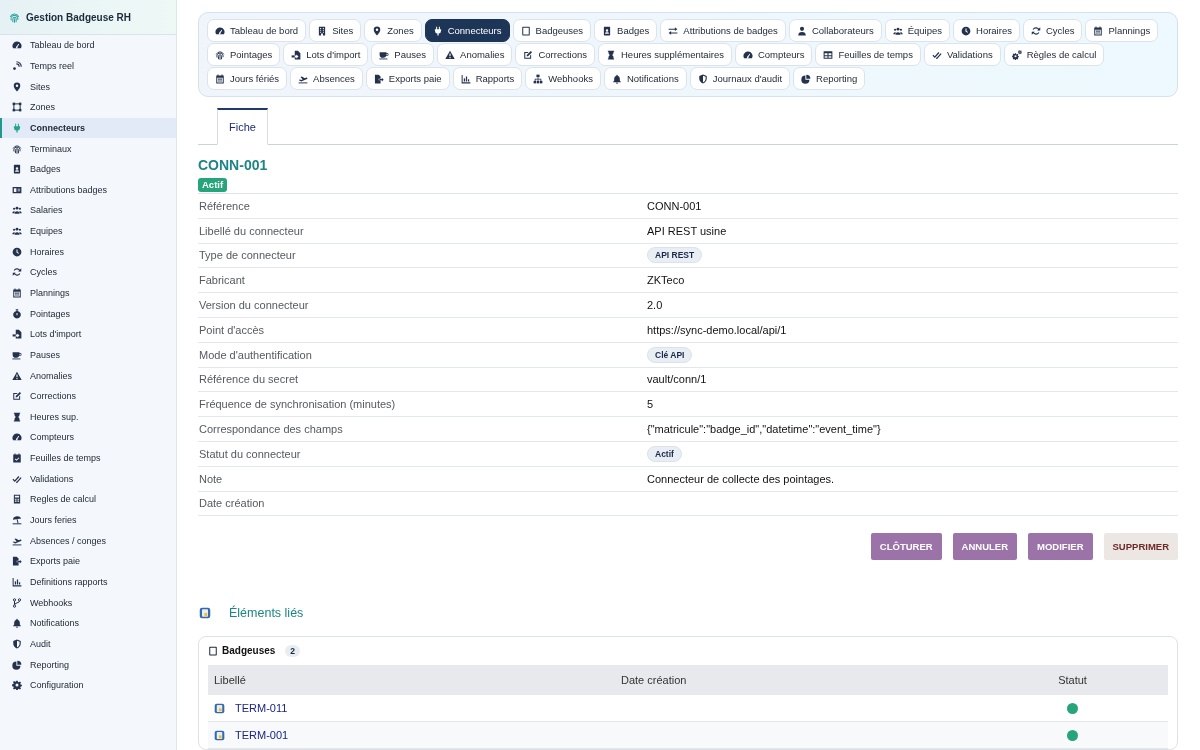 The width and height of the screenshot is (1200, 750). What do you see at coordinates (403, 54) in the screenshot?
I see `module-tab: Pauses` at bounding box center [403, 54].